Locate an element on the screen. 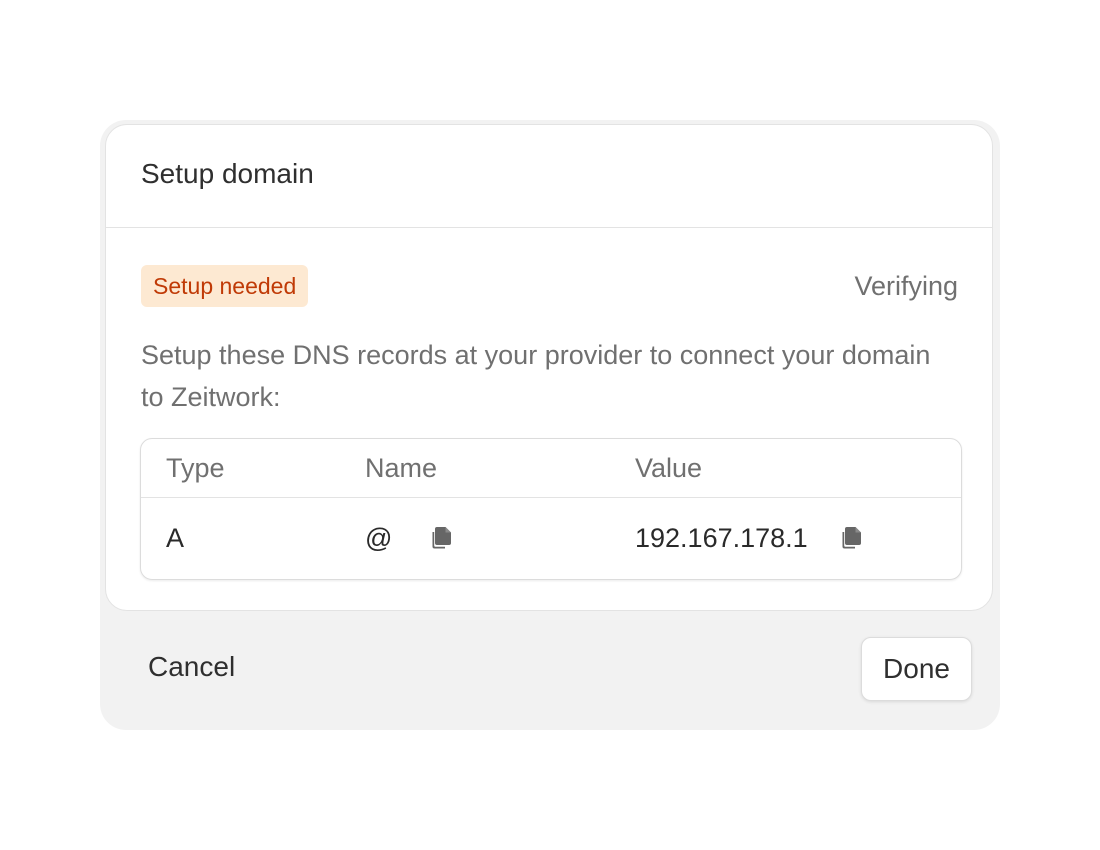 The image size is (1100, 850). table-header-row: Type Name Value is located at coordinates (551, 468).